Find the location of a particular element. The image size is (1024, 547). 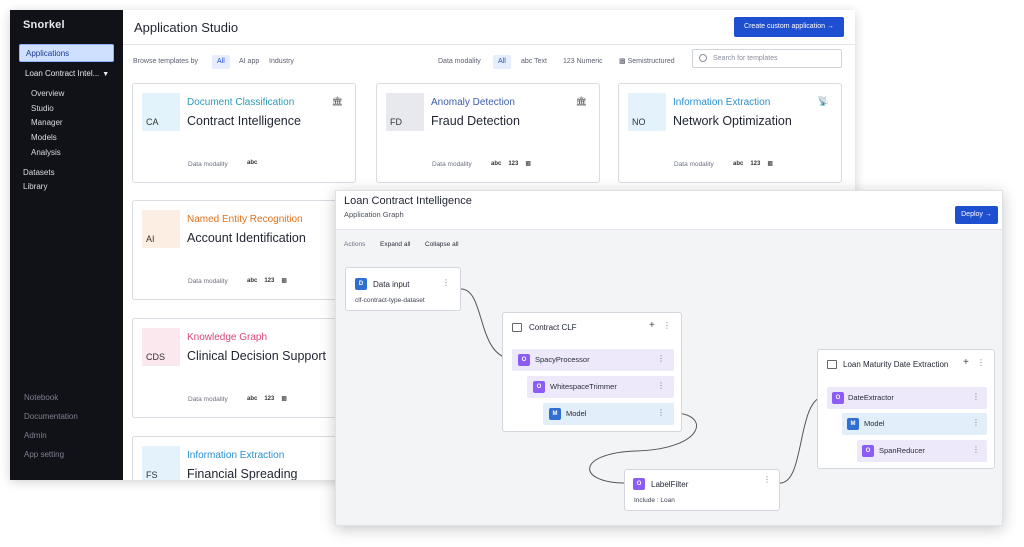

card-name: Contract Intelligence is located at coordinates (244, 121).